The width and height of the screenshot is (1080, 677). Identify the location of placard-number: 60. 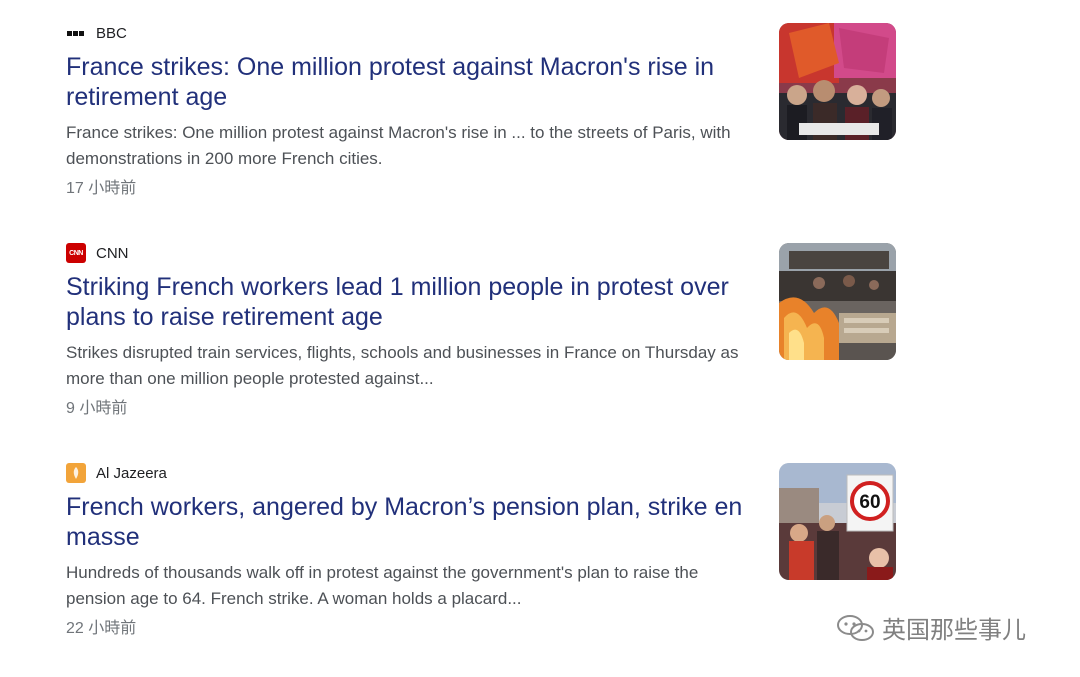
(869, 502).